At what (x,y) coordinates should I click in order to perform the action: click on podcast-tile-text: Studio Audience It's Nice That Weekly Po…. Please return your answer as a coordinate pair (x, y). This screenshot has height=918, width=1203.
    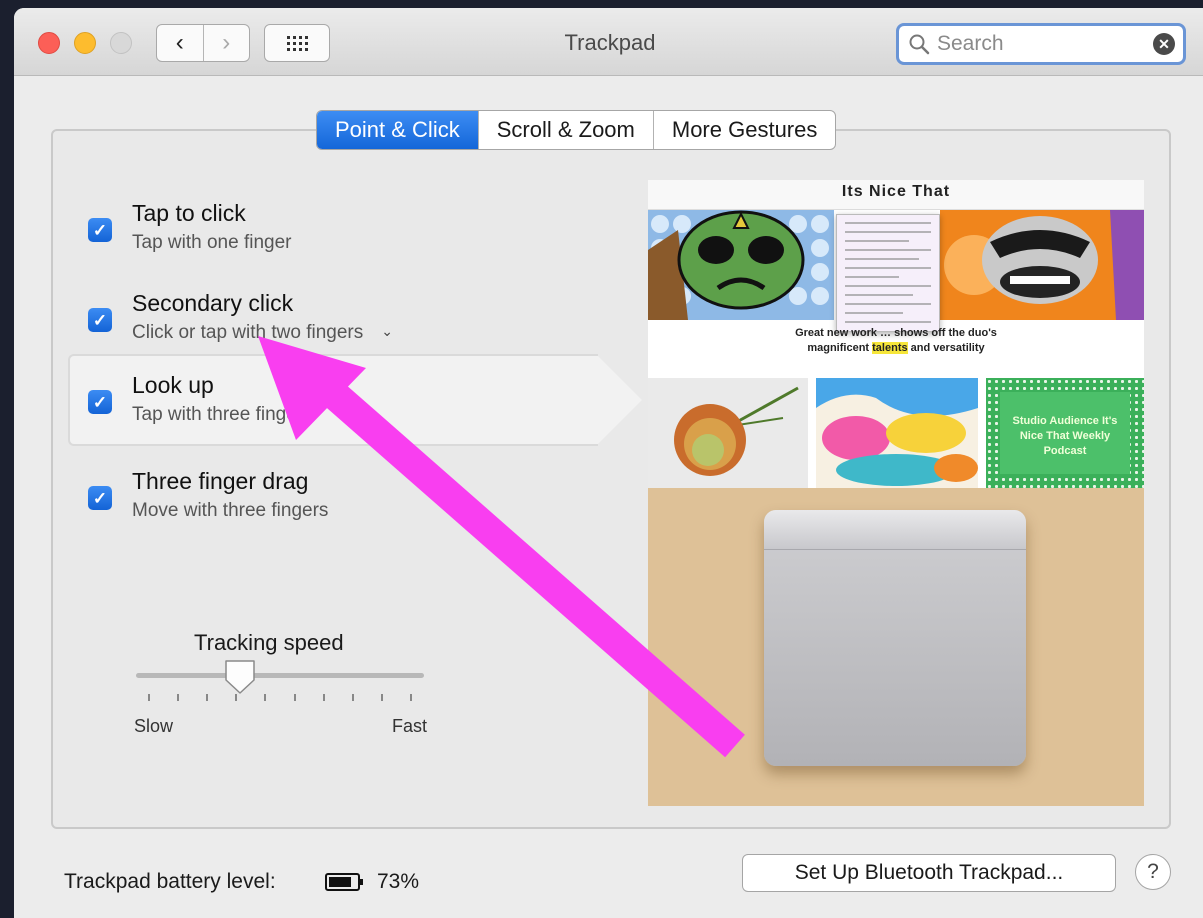
    Looking at the image, I should click on (1065, 433).